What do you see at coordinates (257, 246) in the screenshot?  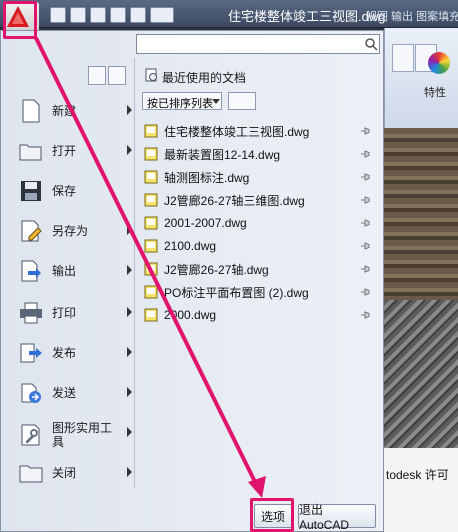 I see `recent-file-item: 2100.dwg` at bounding box center [257, 246].